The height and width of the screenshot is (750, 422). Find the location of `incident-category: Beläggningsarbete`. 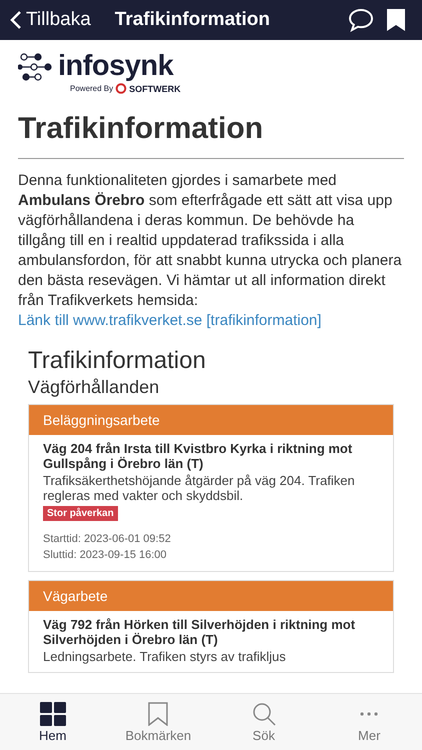

incident-category: Beläggningsarbete is located at coordinates (211, 420).